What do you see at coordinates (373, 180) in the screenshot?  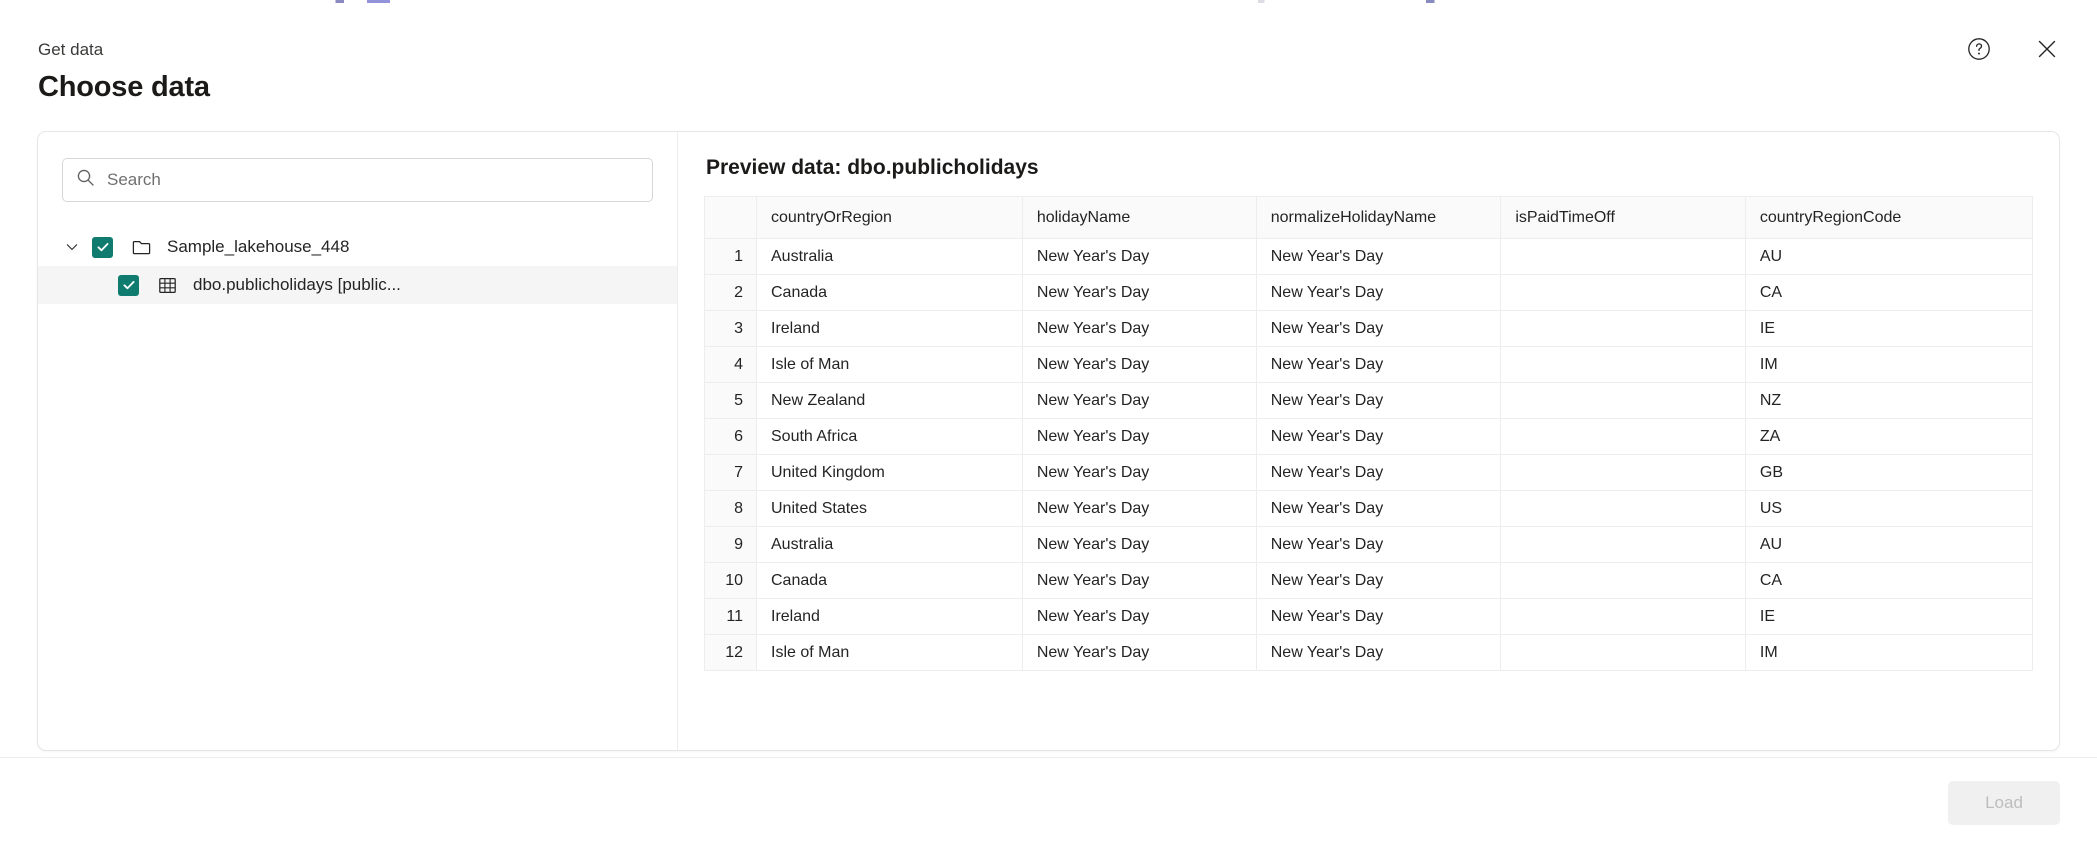 I see `search-input` at bounding box center [373, 180].